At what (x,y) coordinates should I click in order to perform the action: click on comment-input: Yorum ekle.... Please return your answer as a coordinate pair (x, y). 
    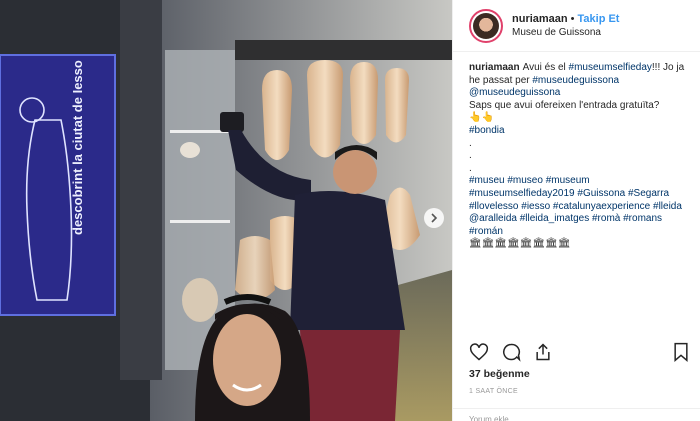
    Looking at the image, I should click on (576, 414).